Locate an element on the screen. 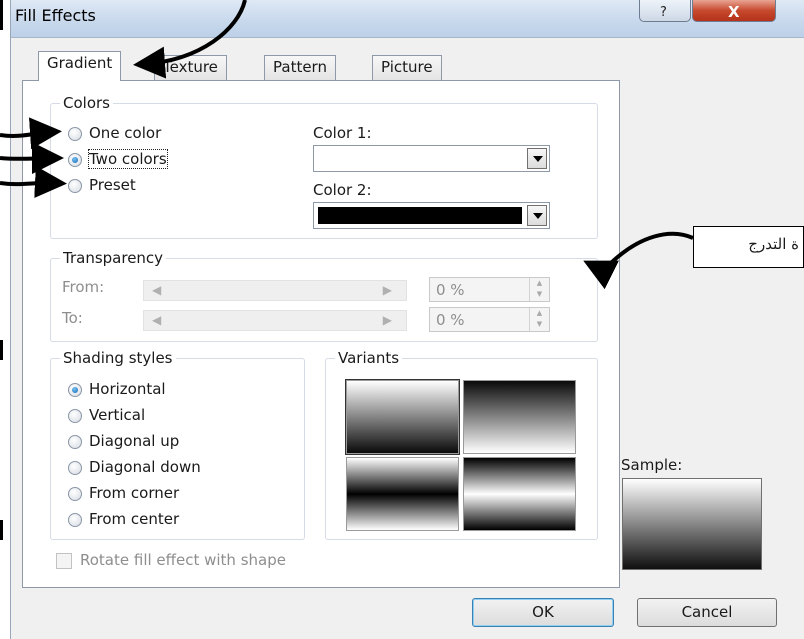 The width and height of the screenshot is (804, 639). tab-picture: Picture is located at coordinates (407, 68).